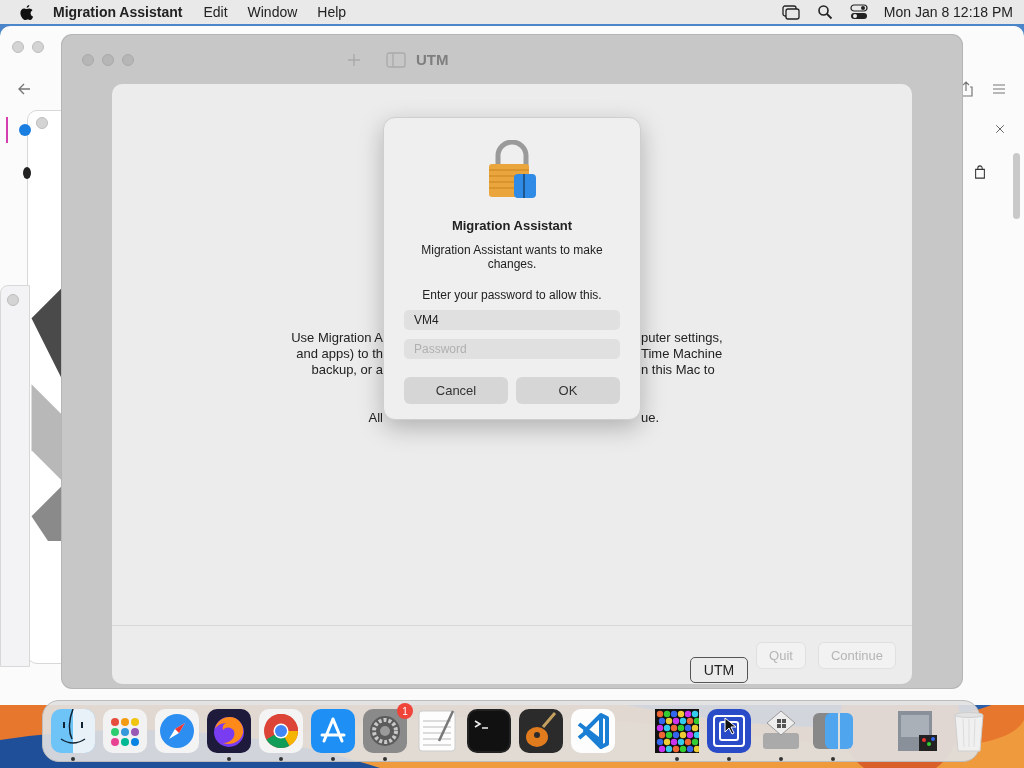 The width and height of the screenshot is (1024, 768). Describe the element at coordinates (272, 12) in the screenshot. I see `menu-item: Window` at that location.